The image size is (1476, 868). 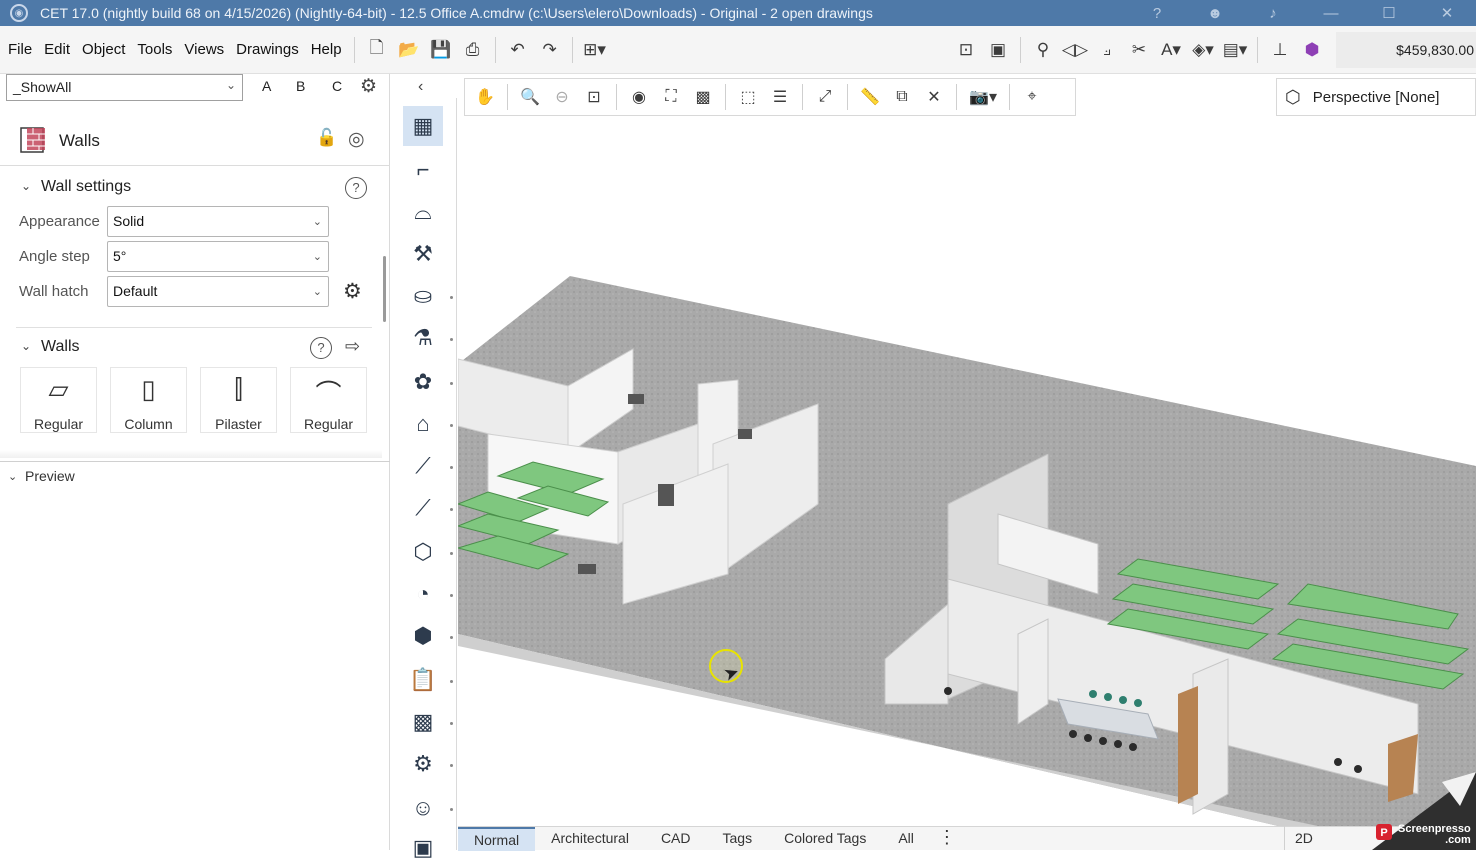 I want to click on tab-cad: CAD, so click(x=676, y=839).